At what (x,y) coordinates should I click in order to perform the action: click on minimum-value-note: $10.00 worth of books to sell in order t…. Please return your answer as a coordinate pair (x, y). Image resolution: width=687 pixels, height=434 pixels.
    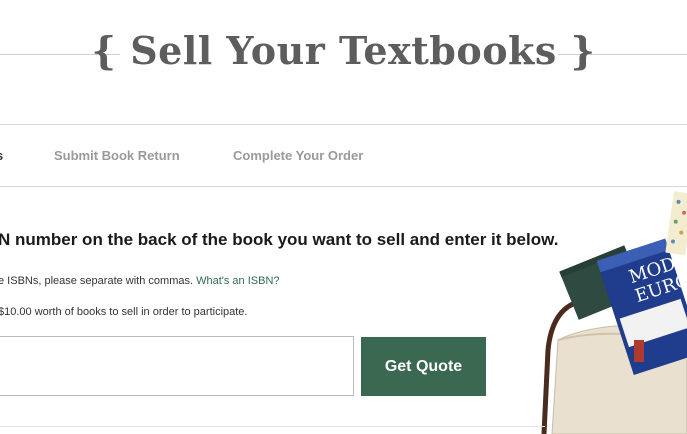
    Looking at the image, I should click on (124, 312).